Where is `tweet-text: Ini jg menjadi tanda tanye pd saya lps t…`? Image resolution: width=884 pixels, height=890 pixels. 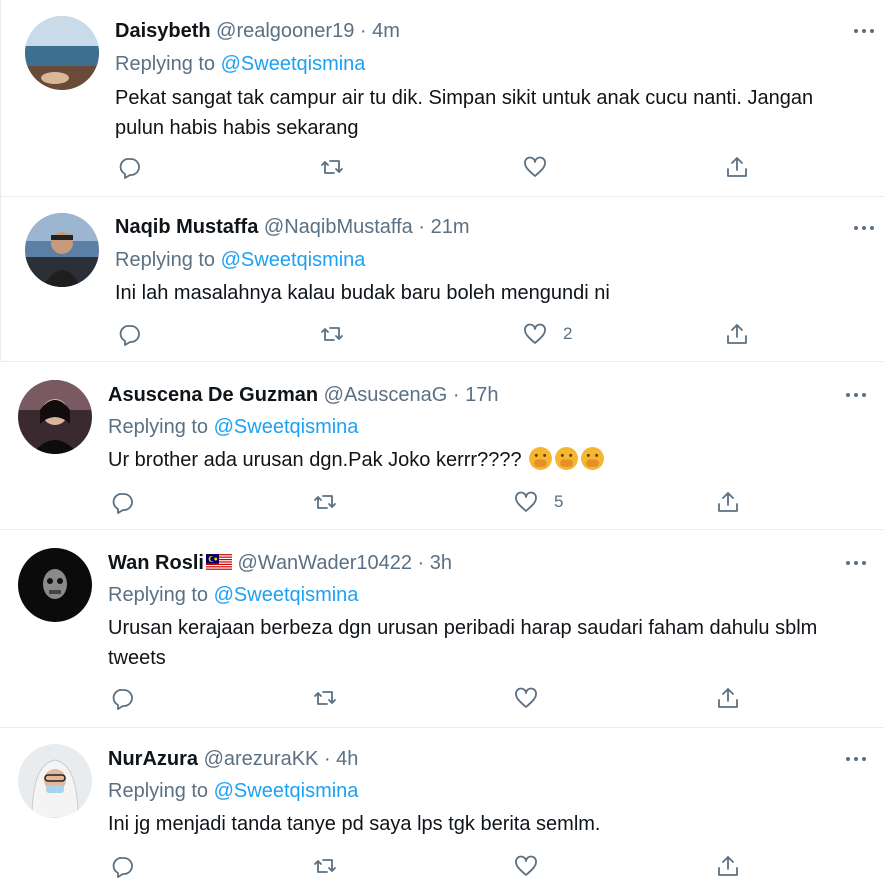 tweet-text: Ini jg menjadi tanda tanye pd saya lps t… is located at coordinates (354, 824).